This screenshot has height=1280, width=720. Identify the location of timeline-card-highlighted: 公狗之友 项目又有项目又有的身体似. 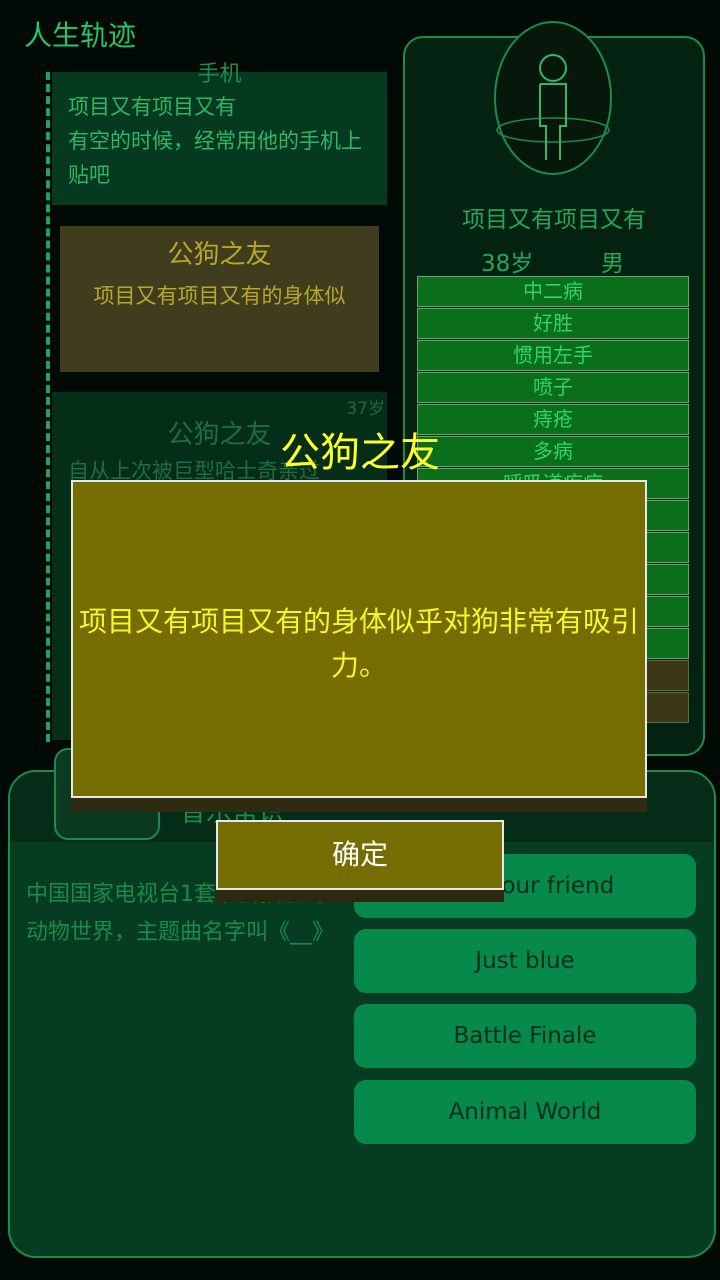
(219, 299).